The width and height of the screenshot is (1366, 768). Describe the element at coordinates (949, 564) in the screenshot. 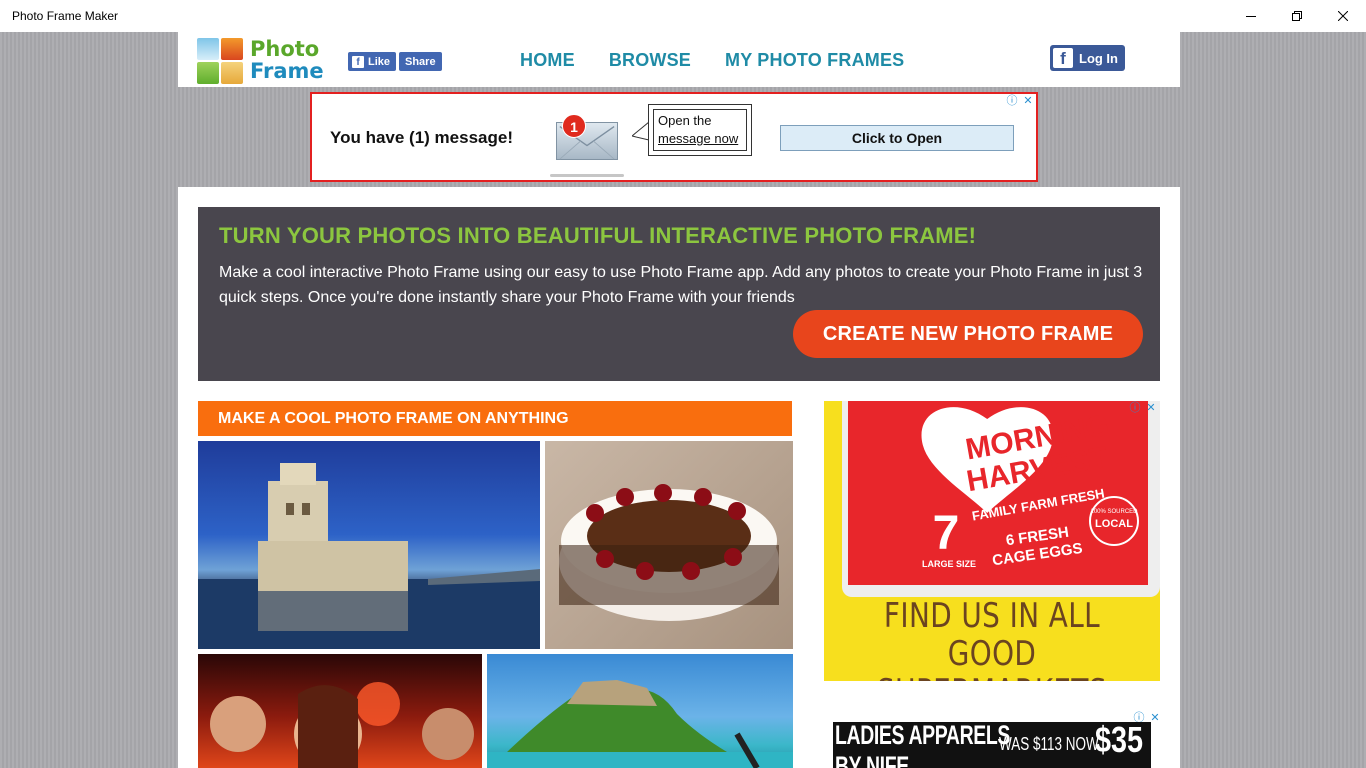

I see `egg-size-label: LARGE SIZE` at that location.